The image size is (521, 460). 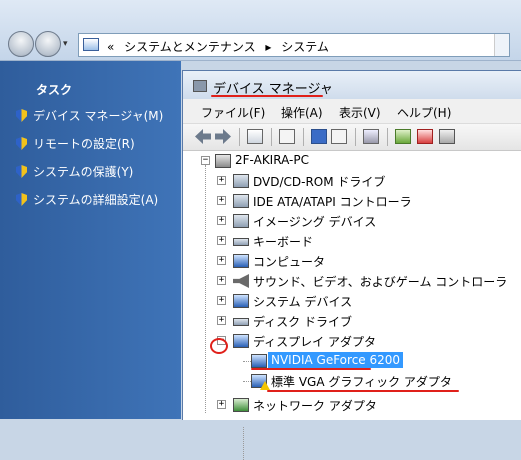 What do you see at coordinates (352, 241) in the screenshot?
I see `tree-item-keyboards: + キーボード` at bounding box center [352, 241].